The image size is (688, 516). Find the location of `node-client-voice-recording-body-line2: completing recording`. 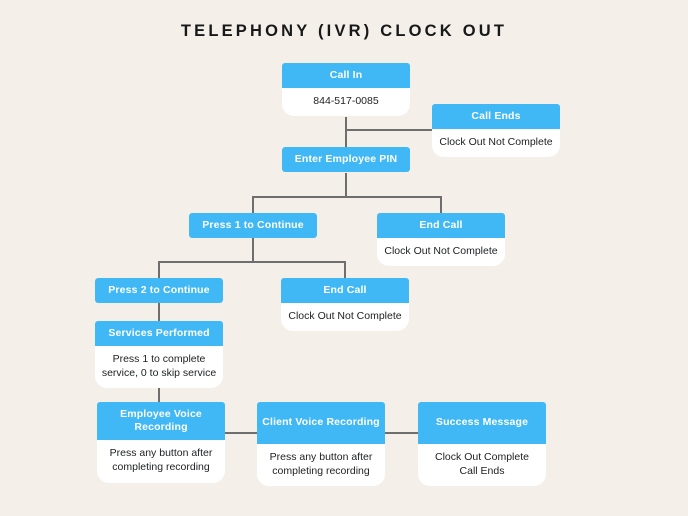

node-client-voice-recording-body-line2: completing recording is located at coordinates (321, 471).